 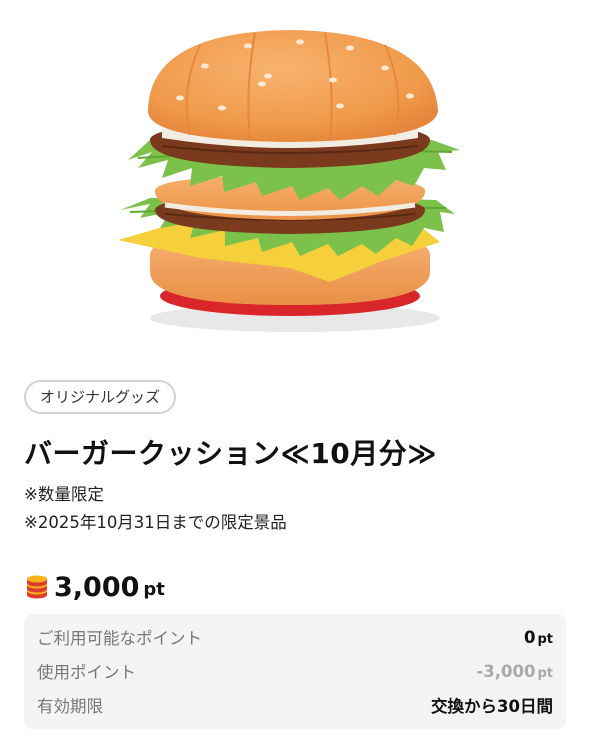 I want to click on used-points-row: 使用ポイント -3,000 pt, so click(x=295, y=671).